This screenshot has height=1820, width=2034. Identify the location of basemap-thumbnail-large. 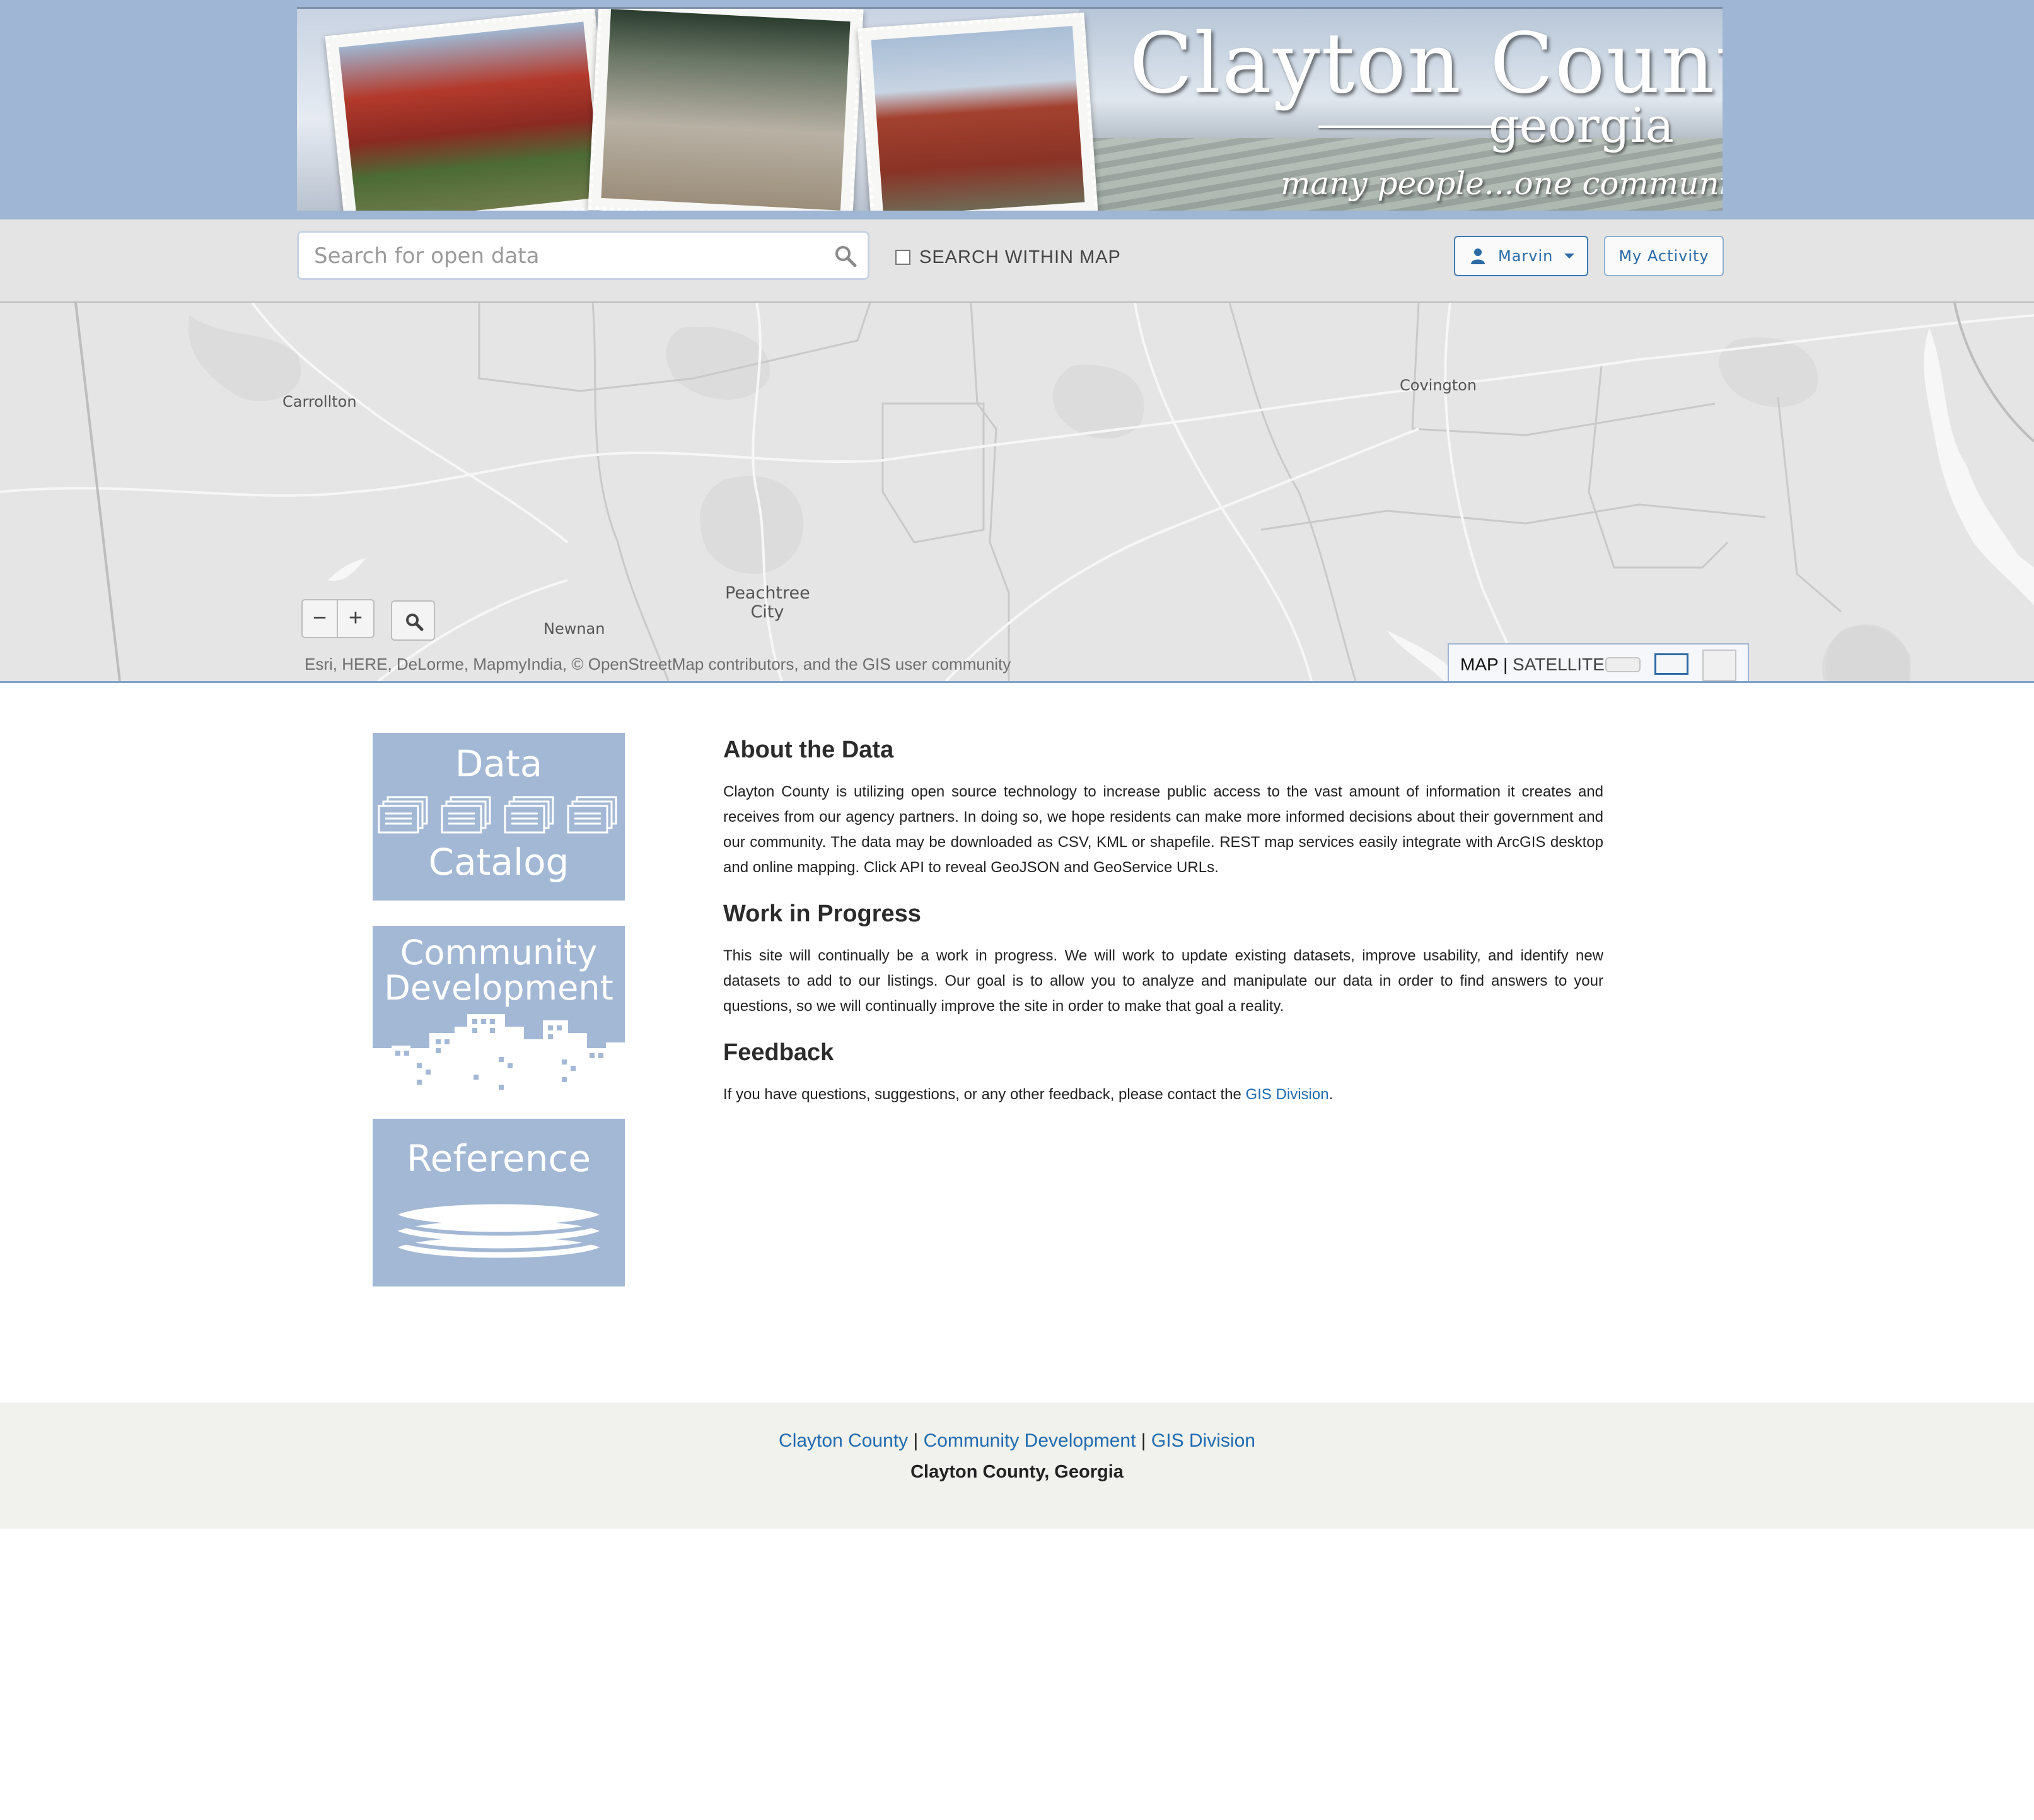
(1719, 665).